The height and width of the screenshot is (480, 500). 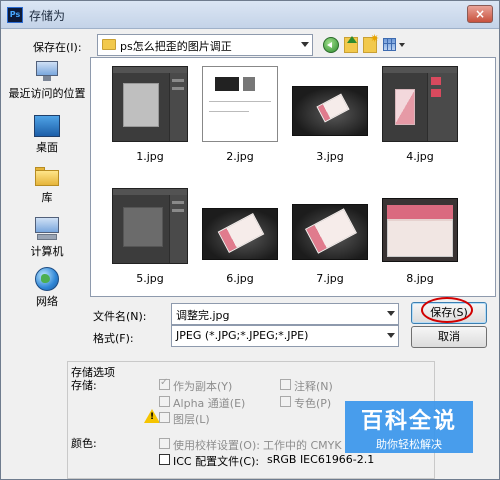 What do you see at coordinates (47, 126) in the screenshot?
I see `desktop-icon` at bounding box center [47, 126].